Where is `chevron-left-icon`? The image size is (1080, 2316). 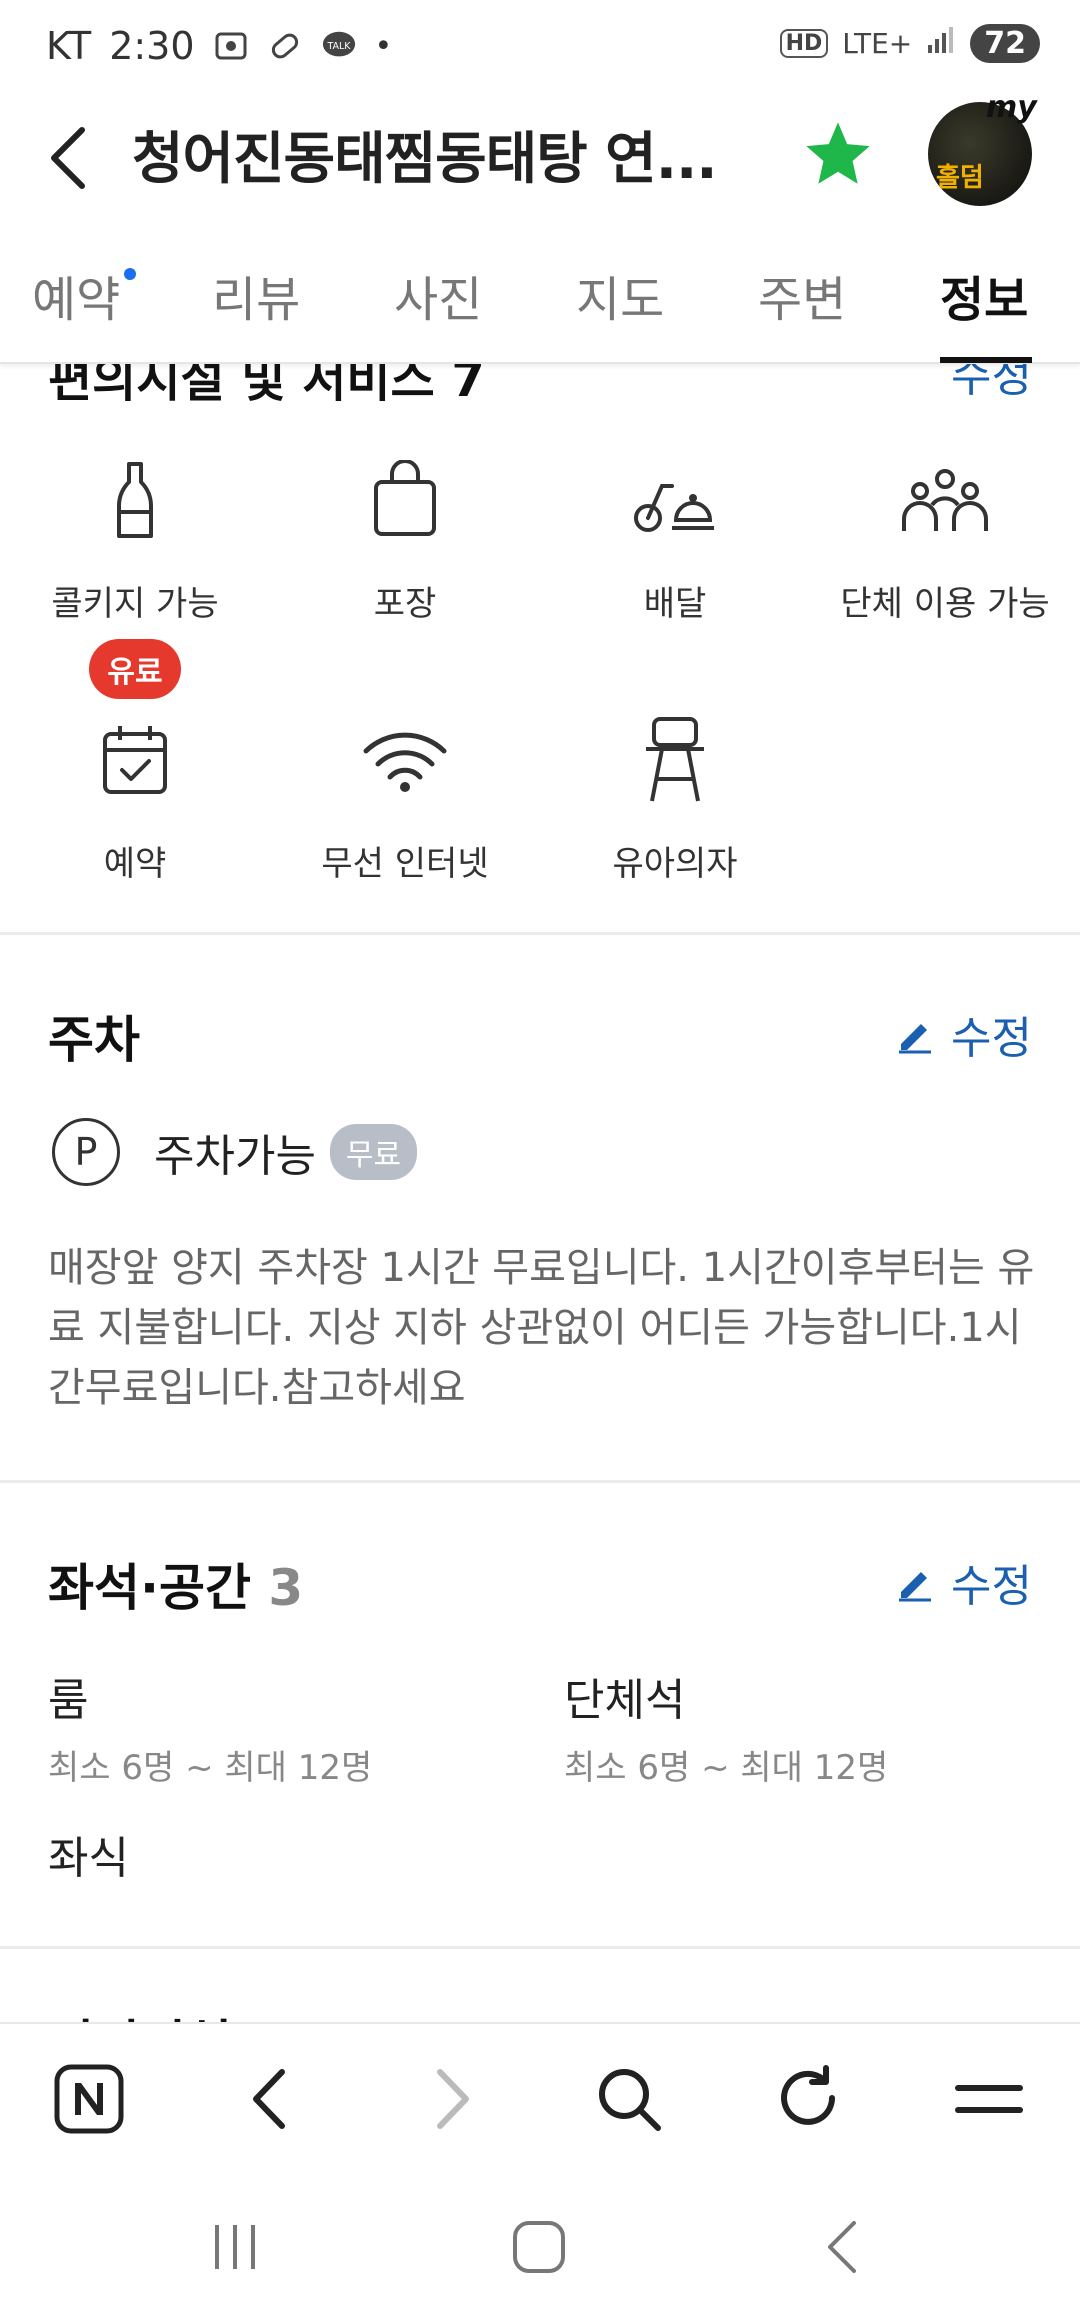 chevron-left-icon is located at coordinates (269, 2099).